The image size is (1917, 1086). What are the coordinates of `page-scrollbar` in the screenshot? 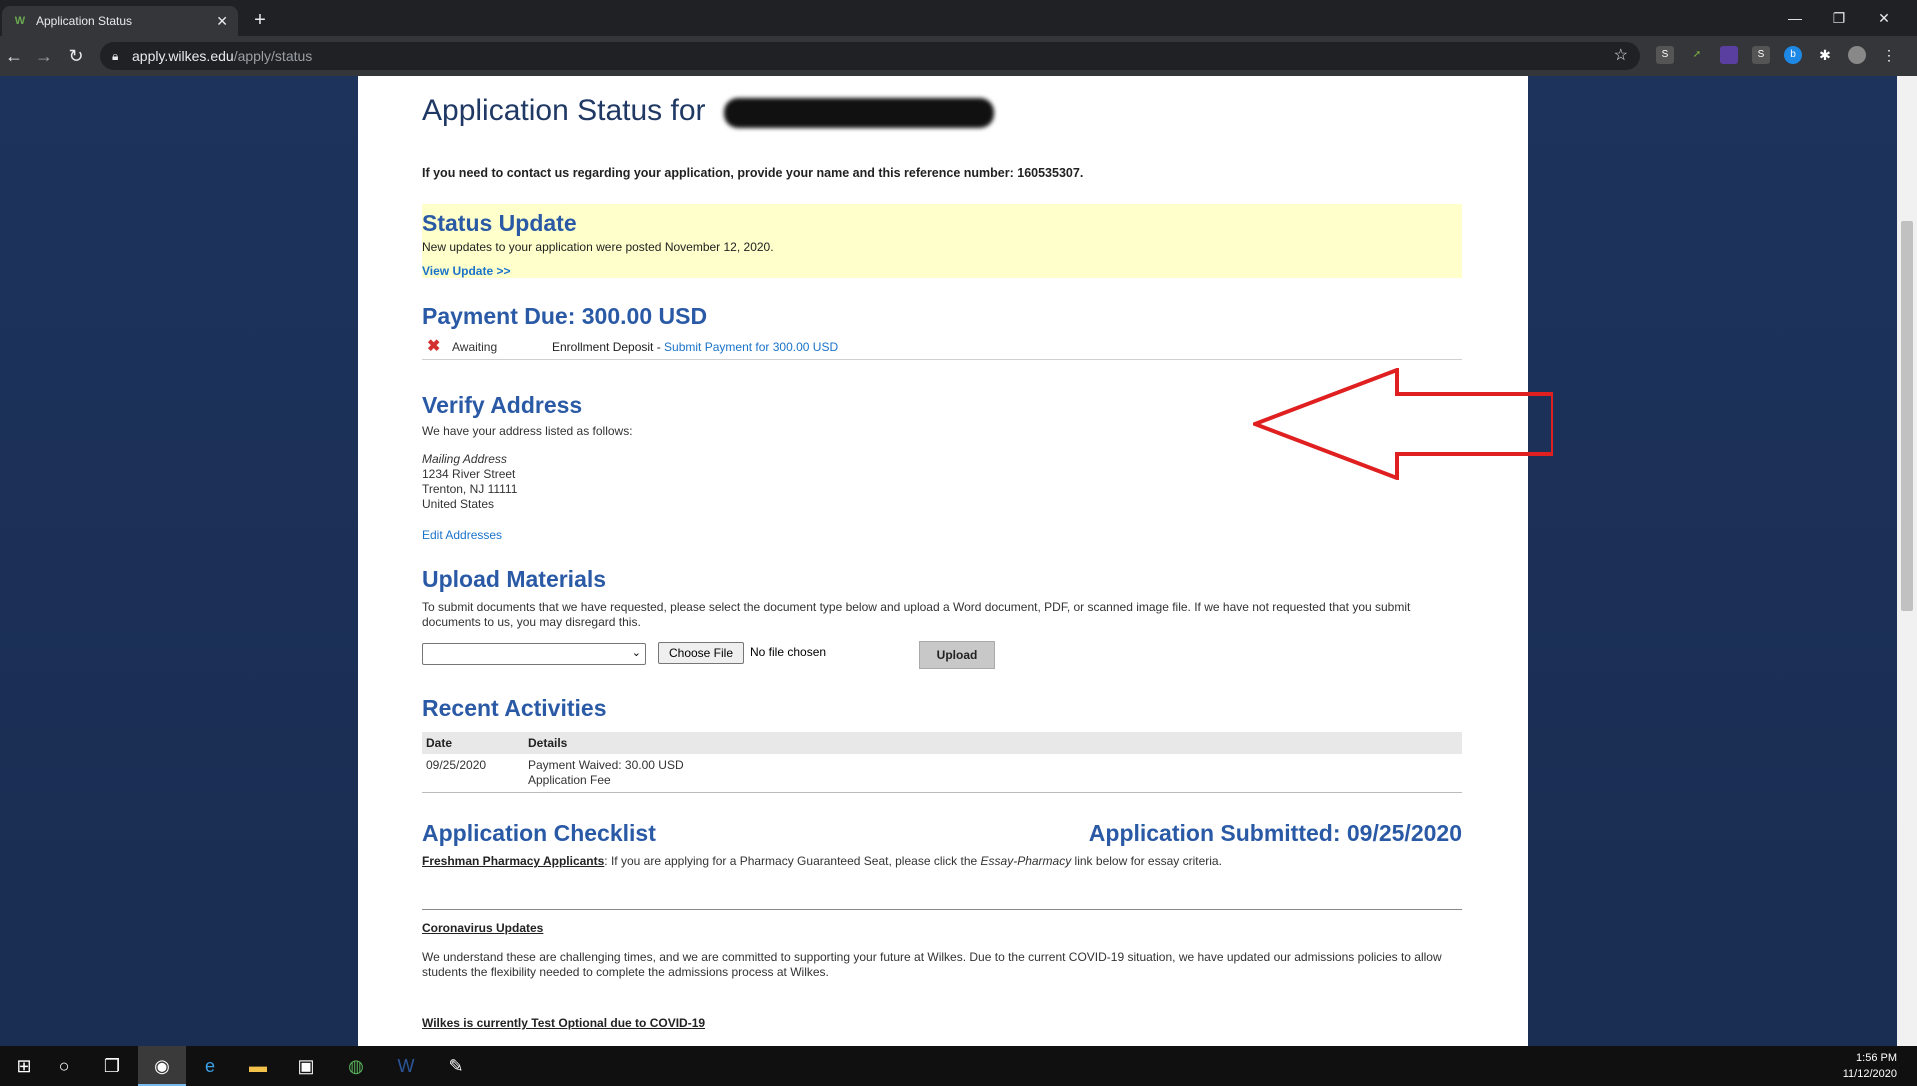 It's located at (1907, 561).